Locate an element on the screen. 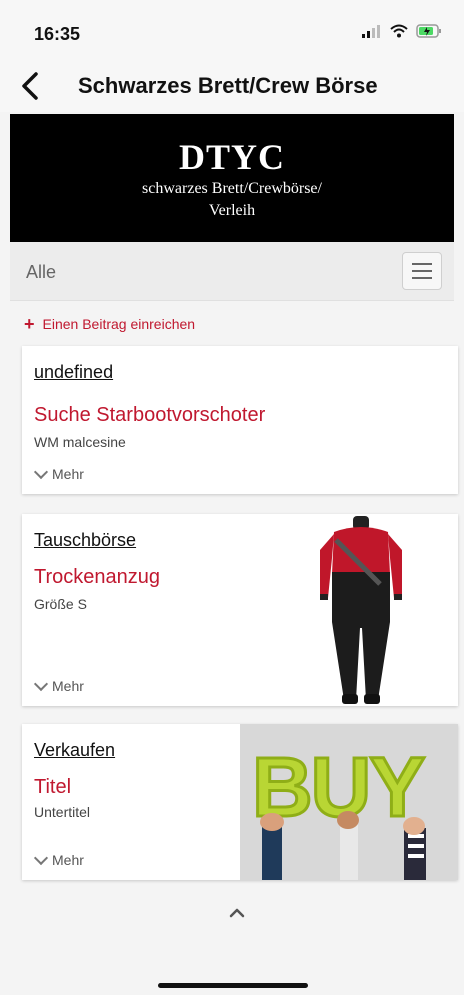  battery-icon is located at coordinates (428, 31).